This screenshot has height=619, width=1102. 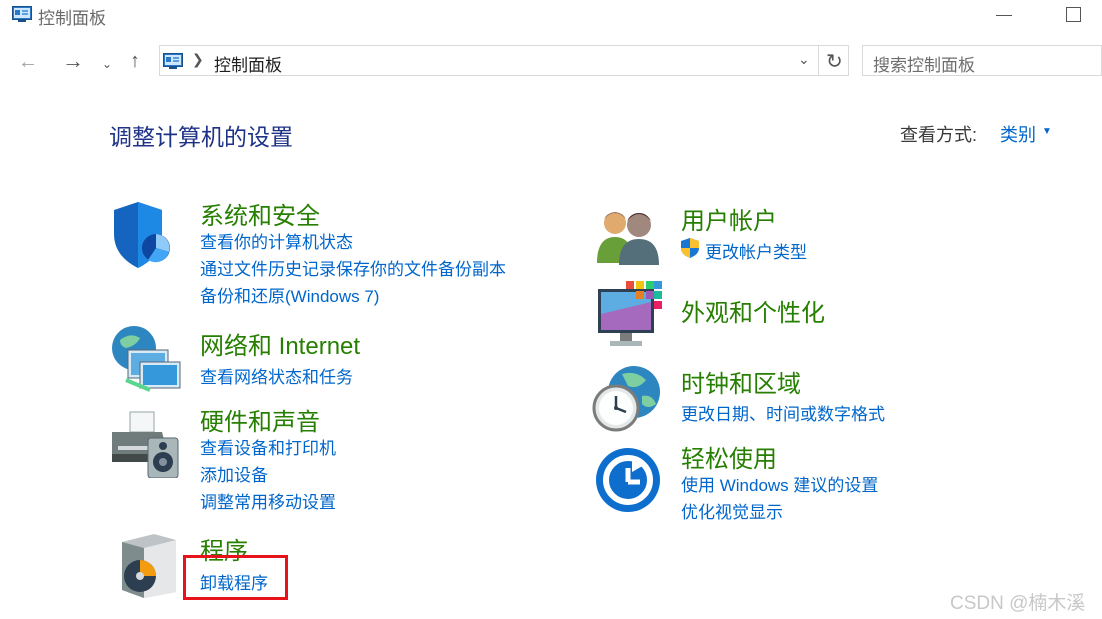 What do you see at coordinates (753, 310) in the screenshot?
I see `category-title-appearance: 外观和个性化` at bounding box center [753, 310].